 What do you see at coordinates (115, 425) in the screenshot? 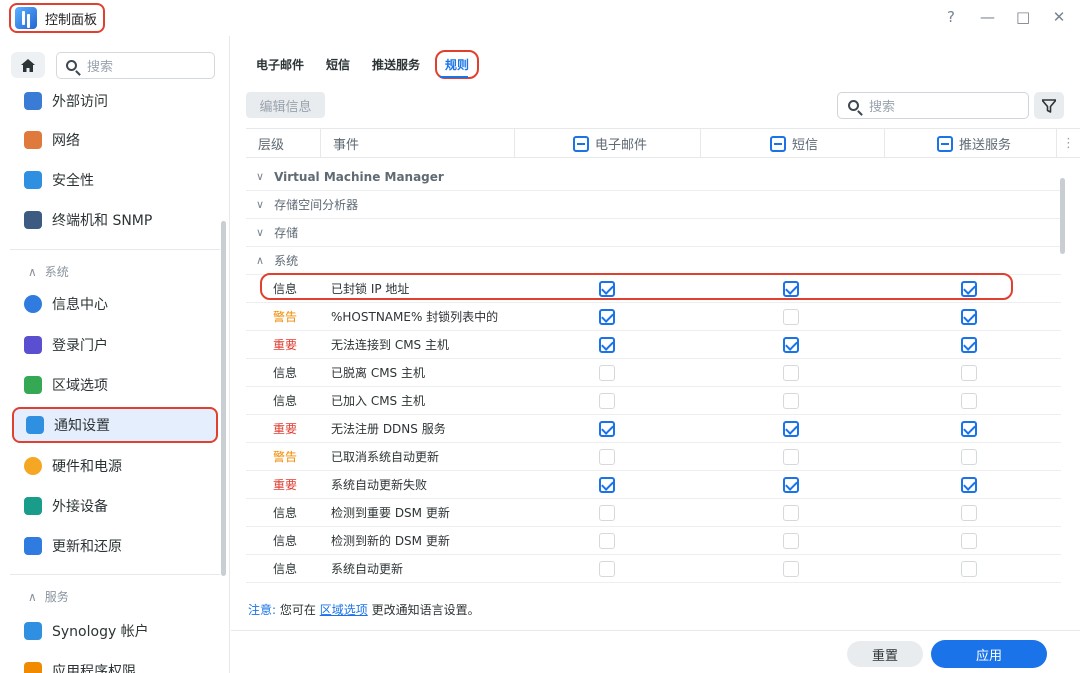
I see `sidebar-item-notification: 通知设置` at bounding box center [115, 425].